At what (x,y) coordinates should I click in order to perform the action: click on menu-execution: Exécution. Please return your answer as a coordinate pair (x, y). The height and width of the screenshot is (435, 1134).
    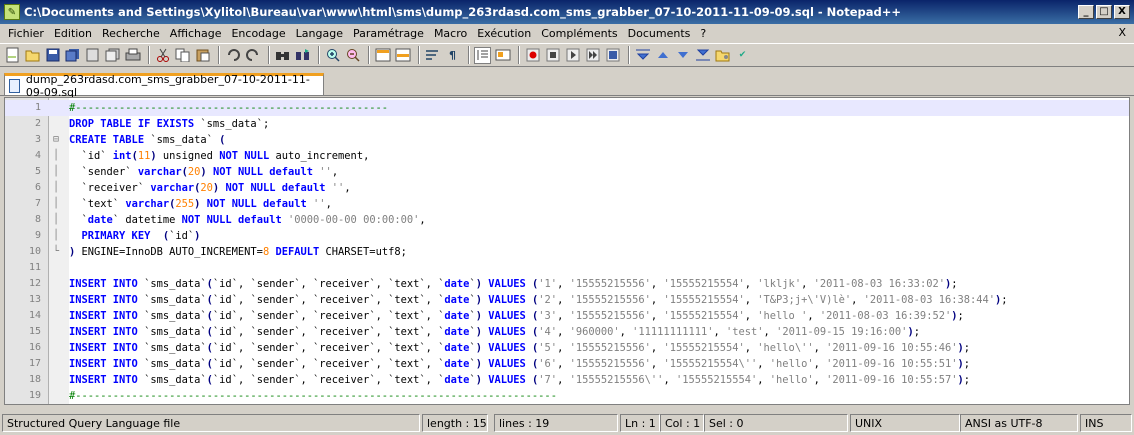
    Looking at the image, I should click on (505, 33).